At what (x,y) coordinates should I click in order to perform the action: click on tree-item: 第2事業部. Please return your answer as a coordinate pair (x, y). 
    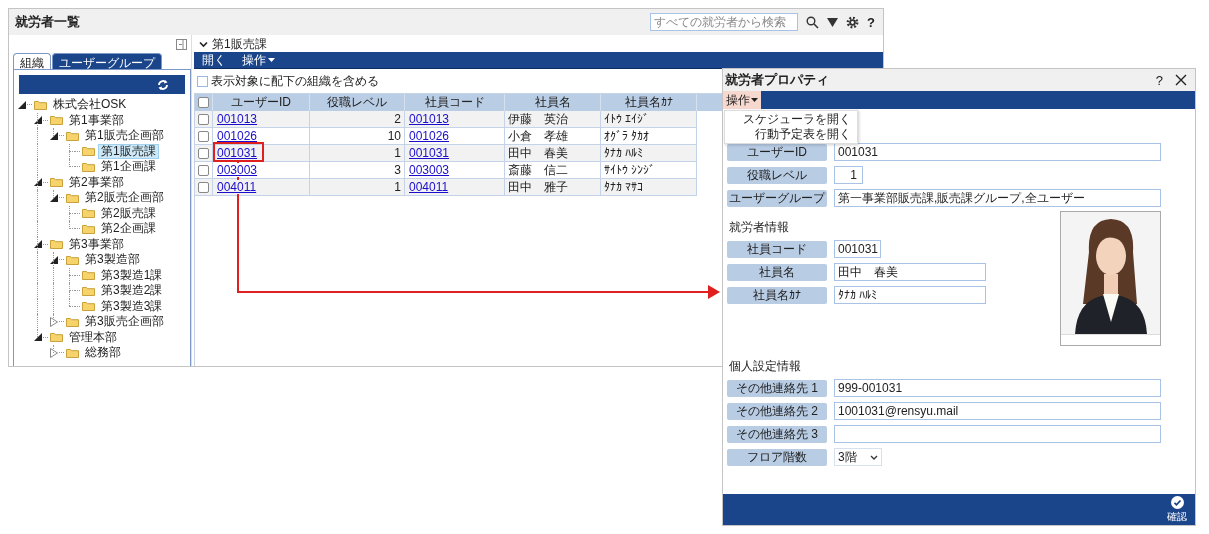
    Looking at the image, I should click on (96, 182).